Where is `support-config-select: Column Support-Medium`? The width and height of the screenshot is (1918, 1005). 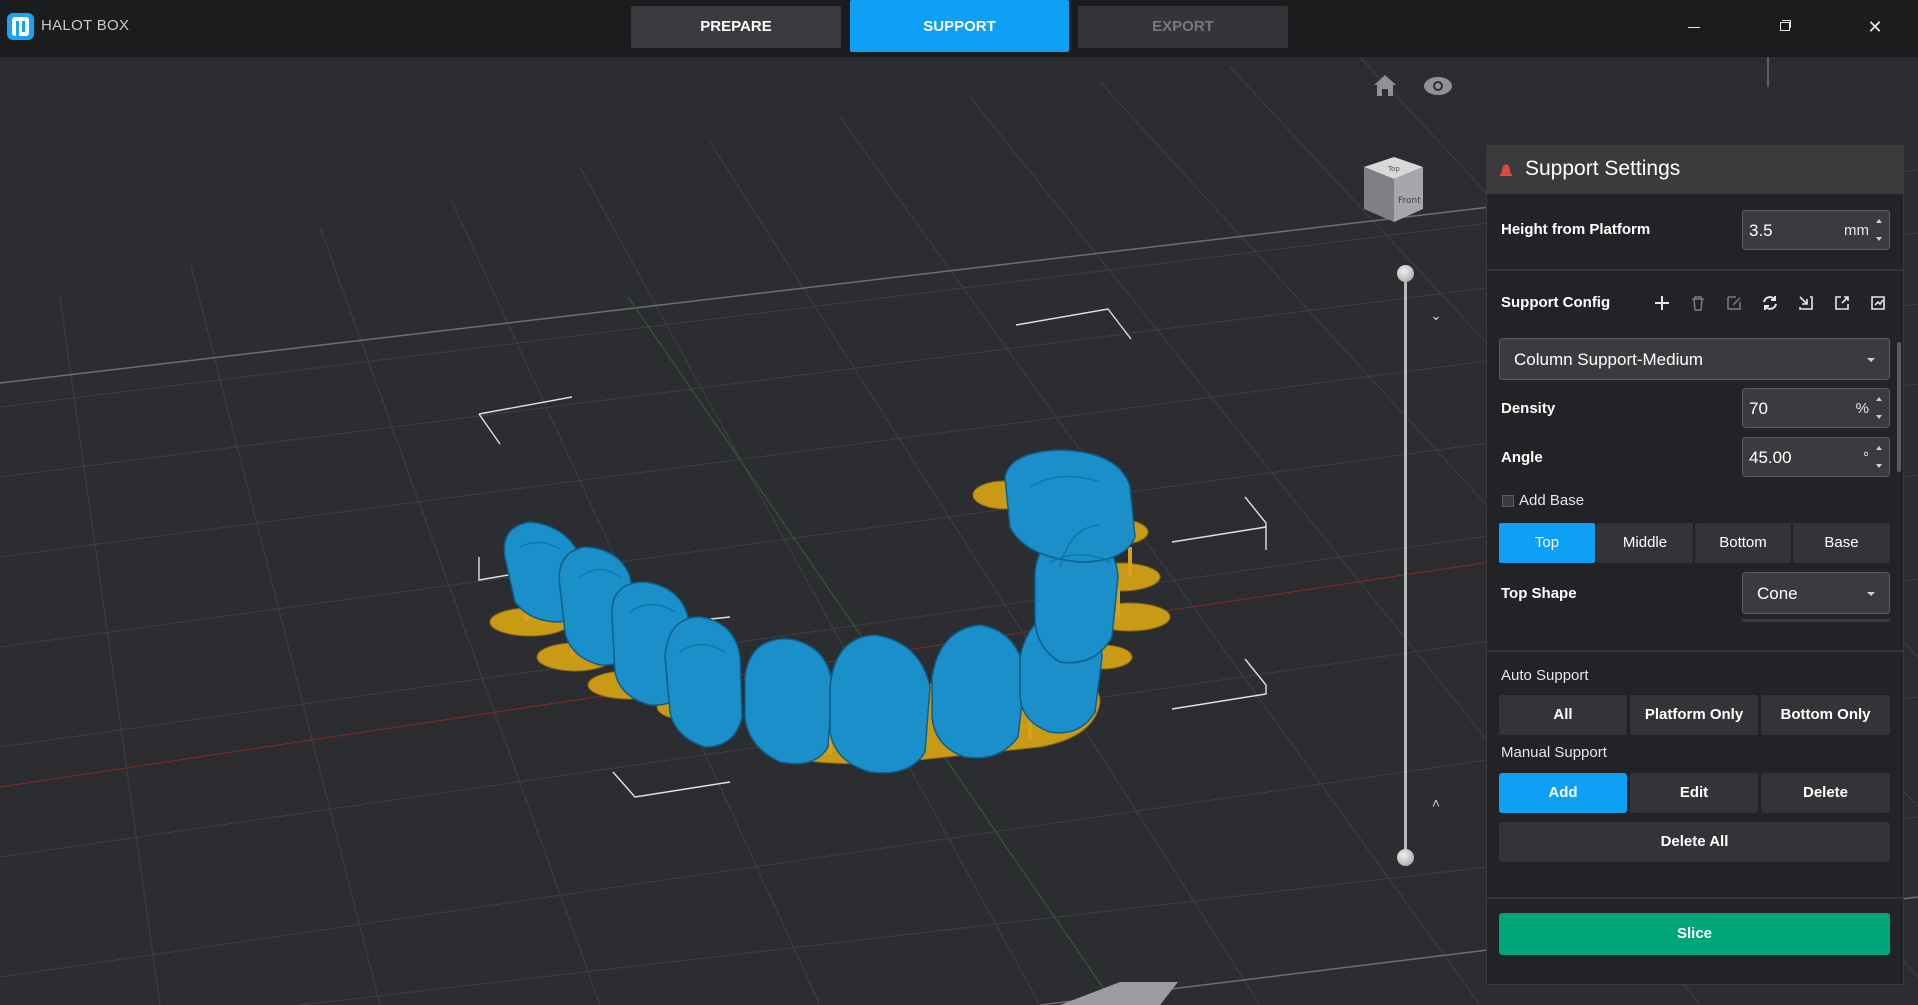 support-config-select: Column Support-Medium is located at coordinates (1694, 359).